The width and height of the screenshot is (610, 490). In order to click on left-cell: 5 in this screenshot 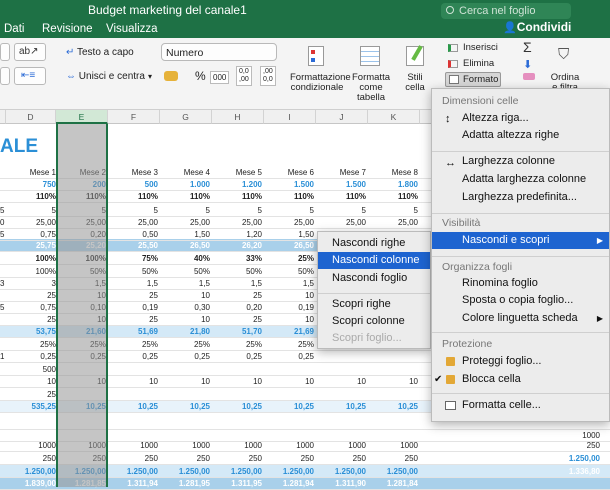, I will do `click(2, 210)`.